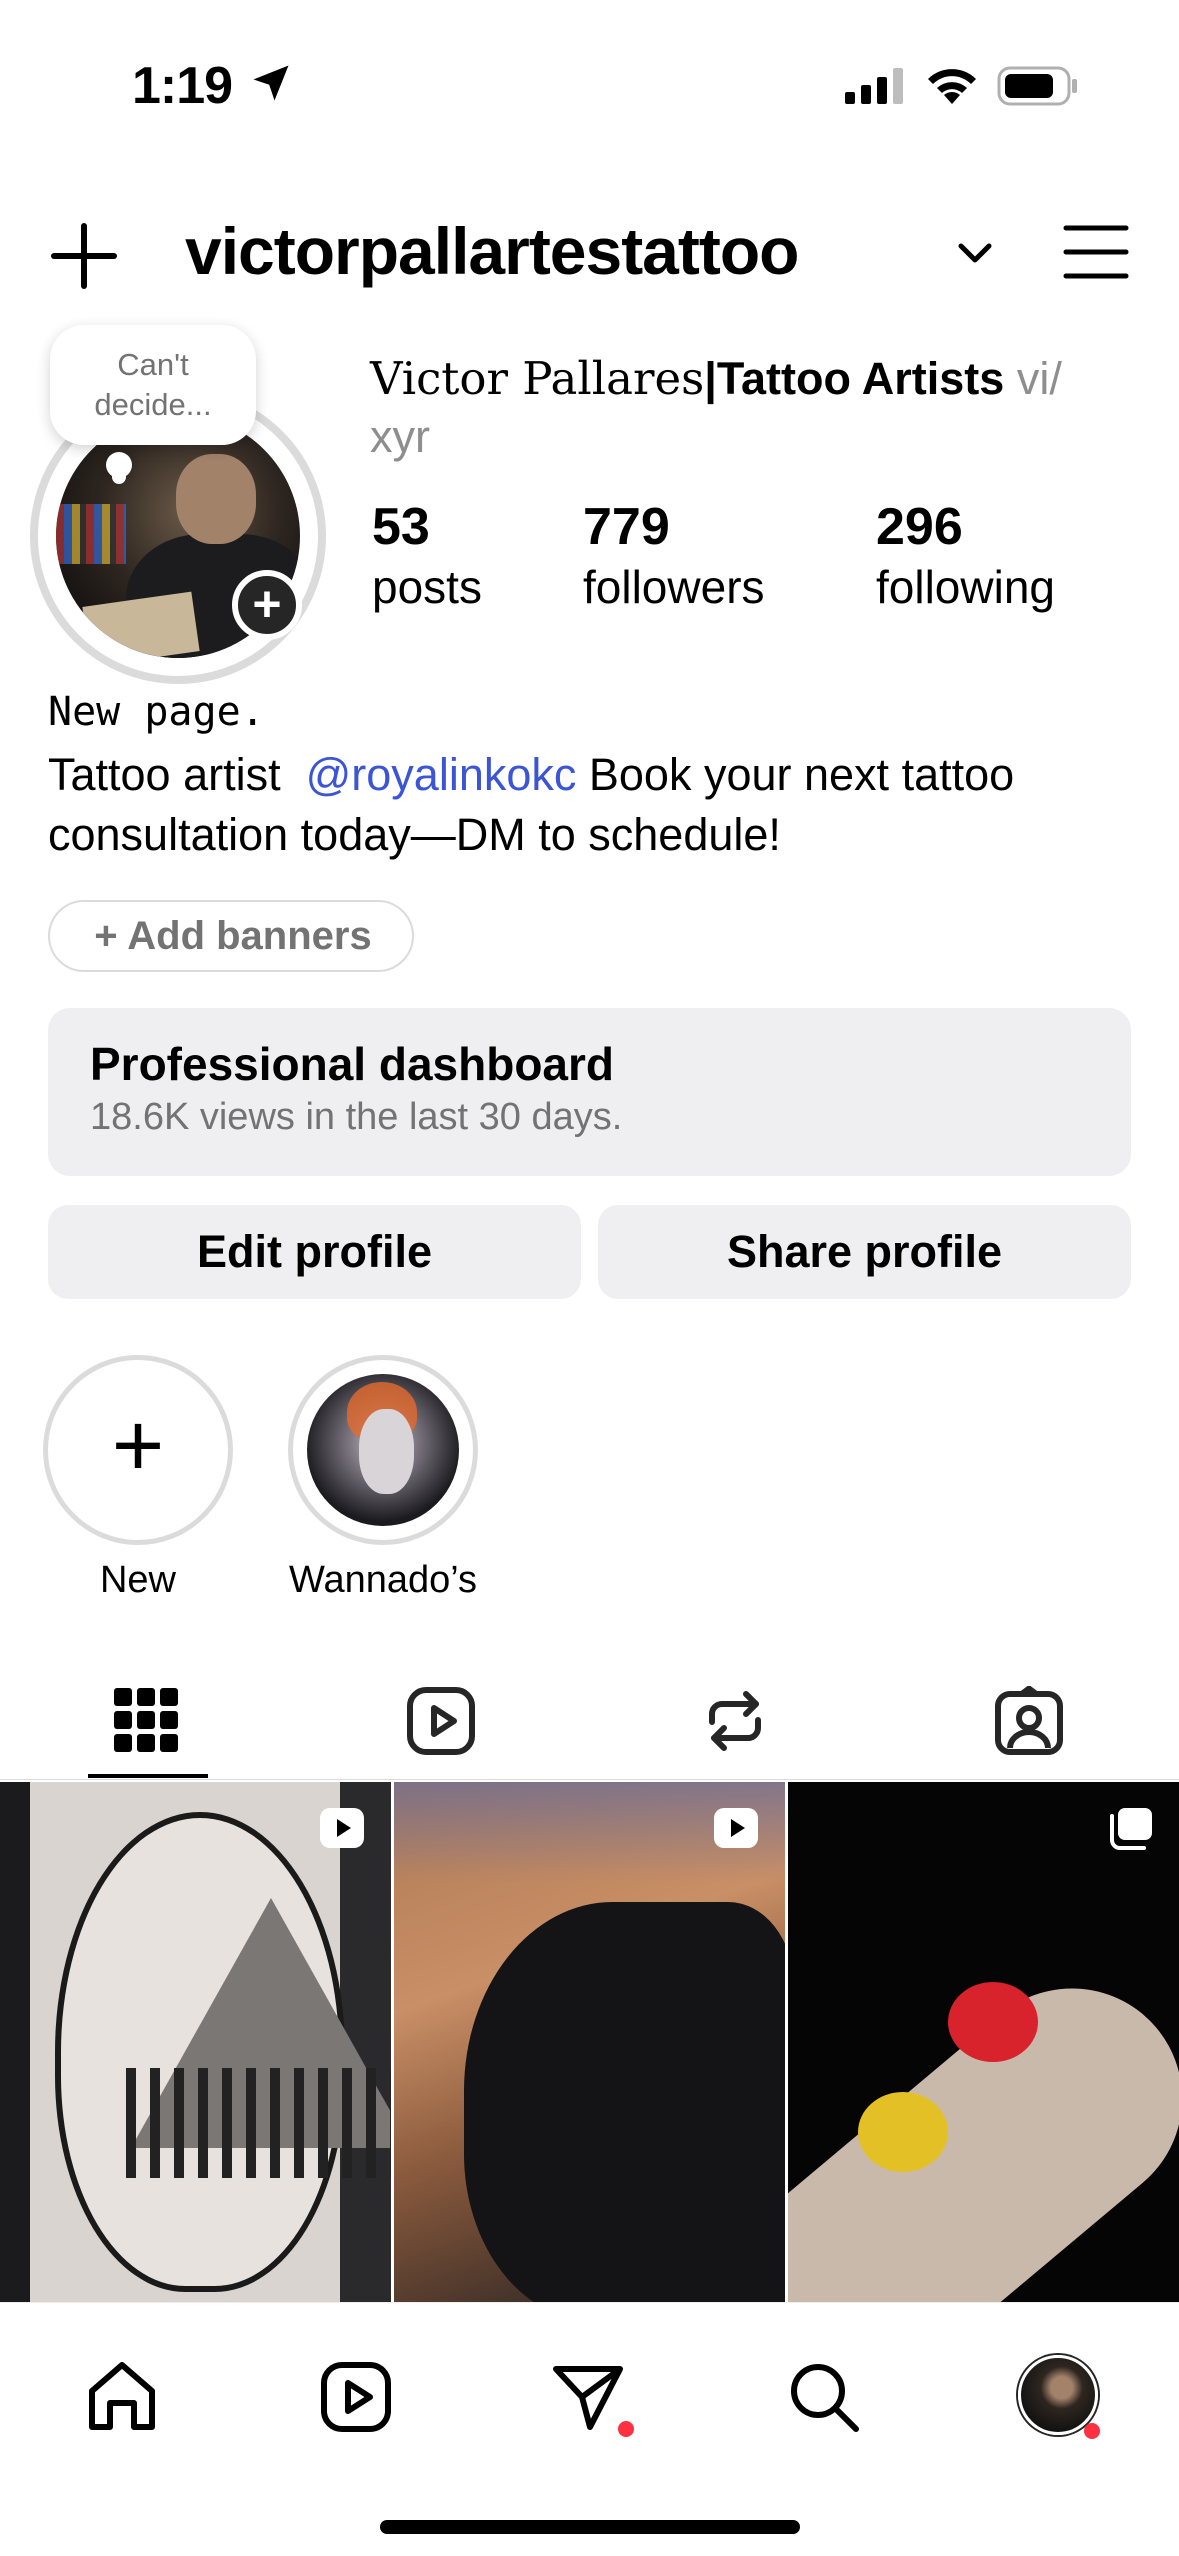 The height and width of the screenshot is (2556, 1179). What do you see at coordinates (182, 86) in the screenshot?
I see `status-time: 1:19` at bounding box center [182, 86].